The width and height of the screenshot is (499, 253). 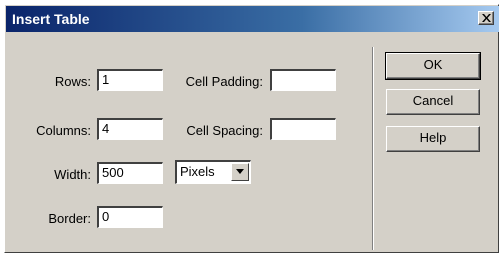 I want to click on width-unit-dropdown-button, so click(x=240, y=172).